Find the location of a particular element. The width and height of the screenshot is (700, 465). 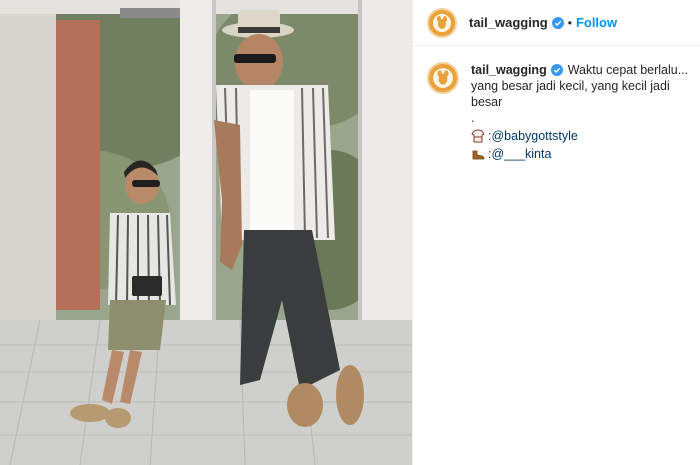

caption-avatar is located at coordinates (443, 78).